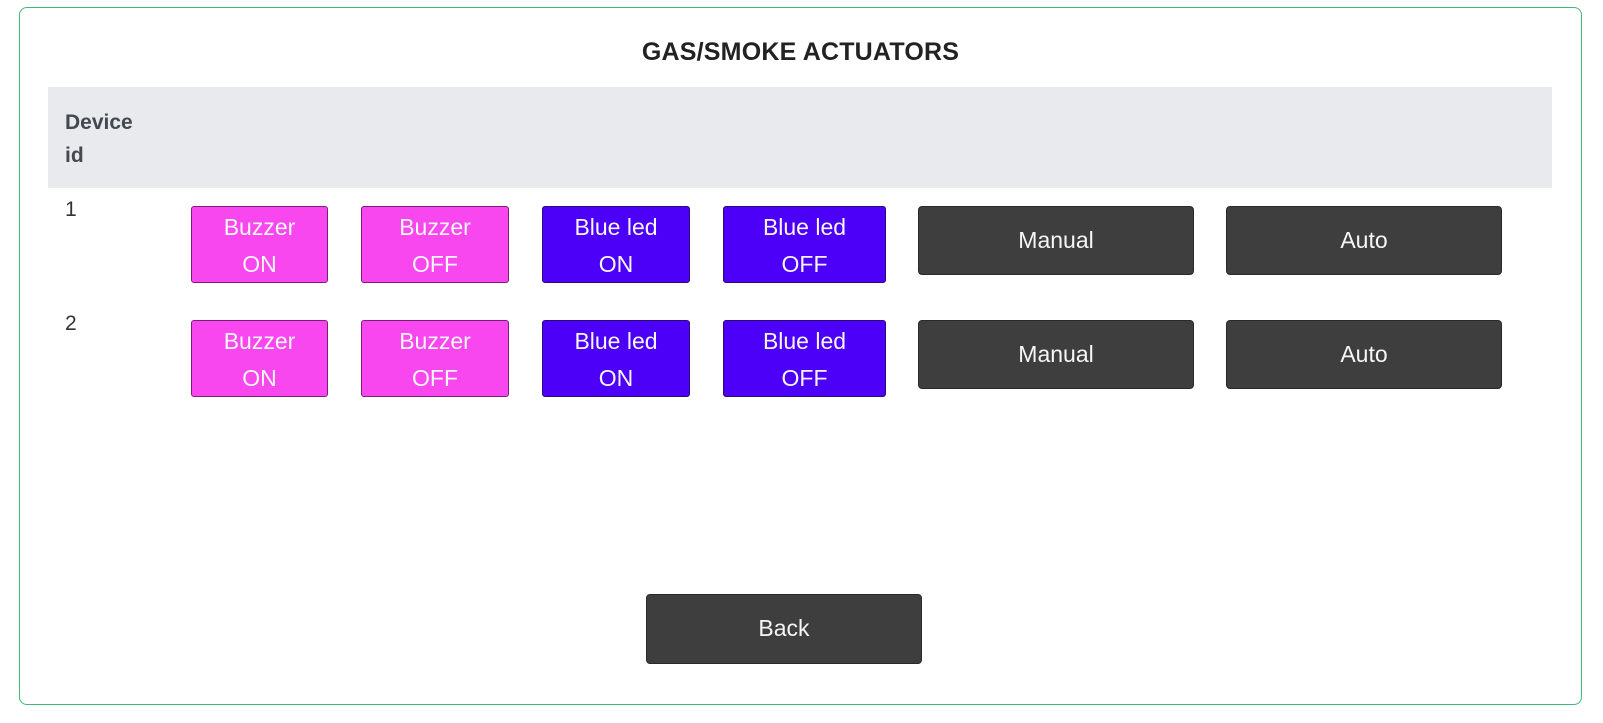 Image resolution: width=1603 pixels, height=723 pixels. What do you see at coordinates (800, 137) in the screenshot?
I see `table-header: Device id` at bounding box center [800, 137].